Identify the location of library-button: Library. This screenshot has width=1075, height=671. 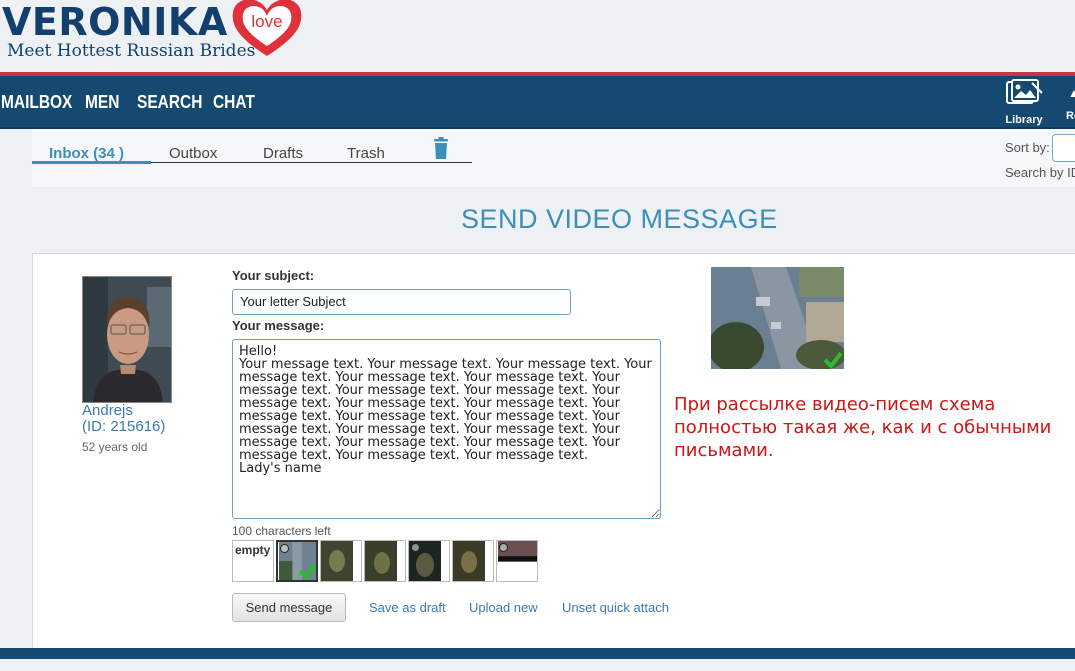
(1024, 102).